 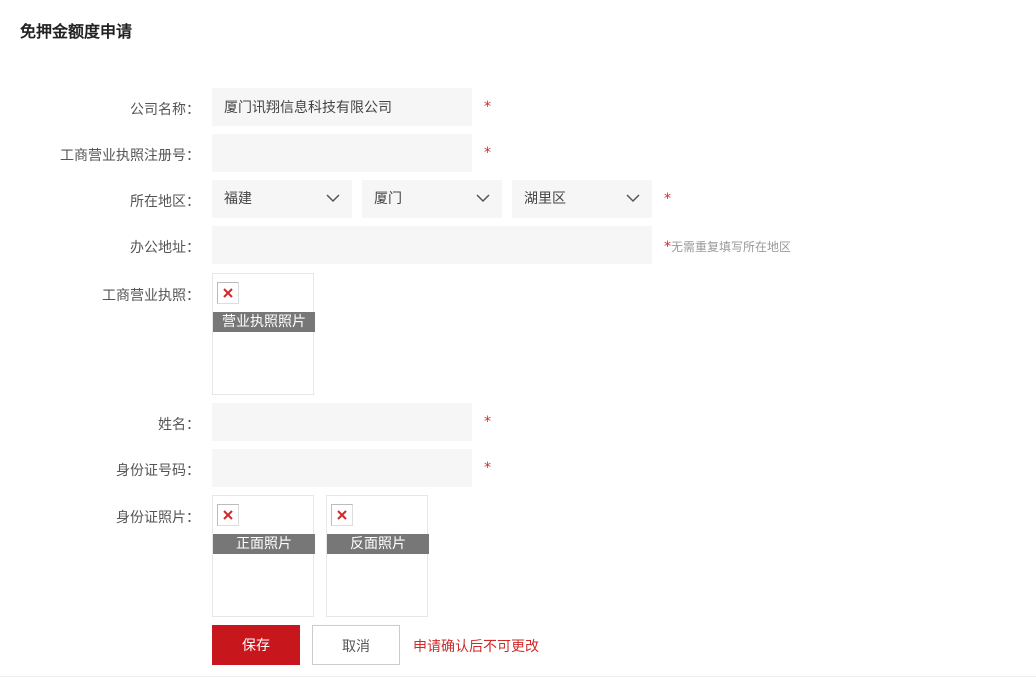 What do you see at coordinates (165, 110) in the screenshot?
I see `company-name-label: 公司名称：` at bounding box center [165, 110].